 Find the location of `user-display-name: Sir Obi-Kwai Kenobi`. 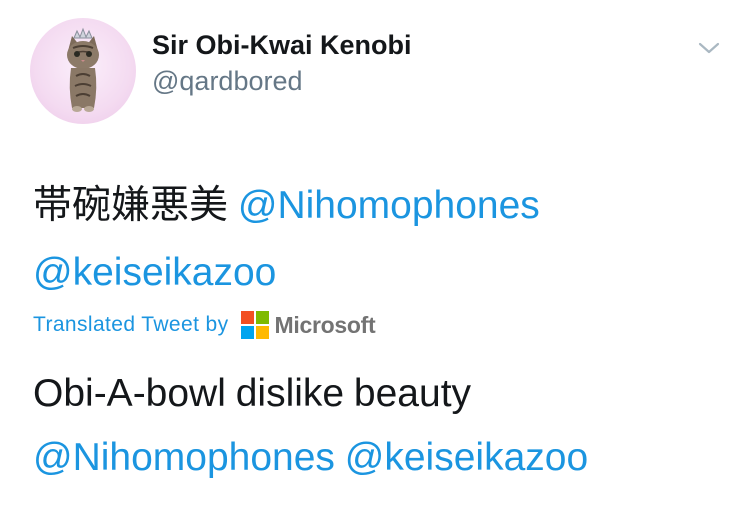

user-display-name: Sir Obi-Kwai Kenobi is located at coordinates (282, 45).